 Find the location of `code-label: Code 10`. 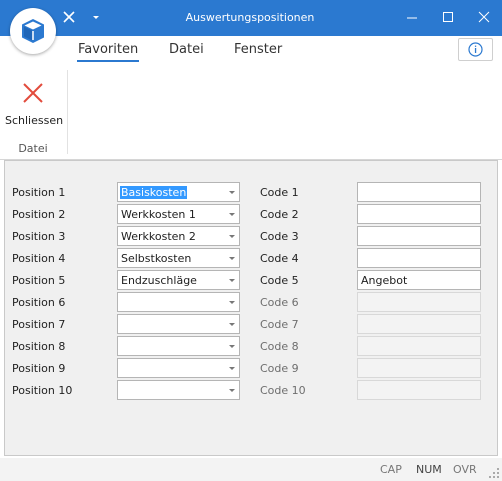

code-label: Code 10 is located at coordinates (283, 390).